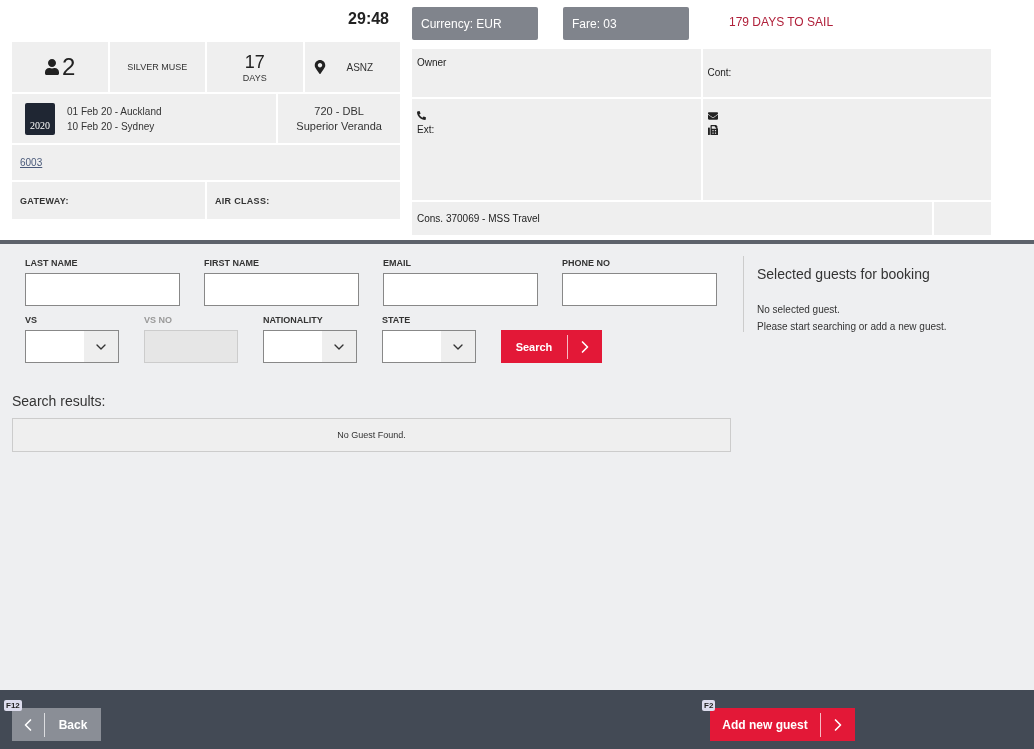 This screenshot has width=1034, height=749. I want to click on extension-label: Ext:, so click(426, 129).